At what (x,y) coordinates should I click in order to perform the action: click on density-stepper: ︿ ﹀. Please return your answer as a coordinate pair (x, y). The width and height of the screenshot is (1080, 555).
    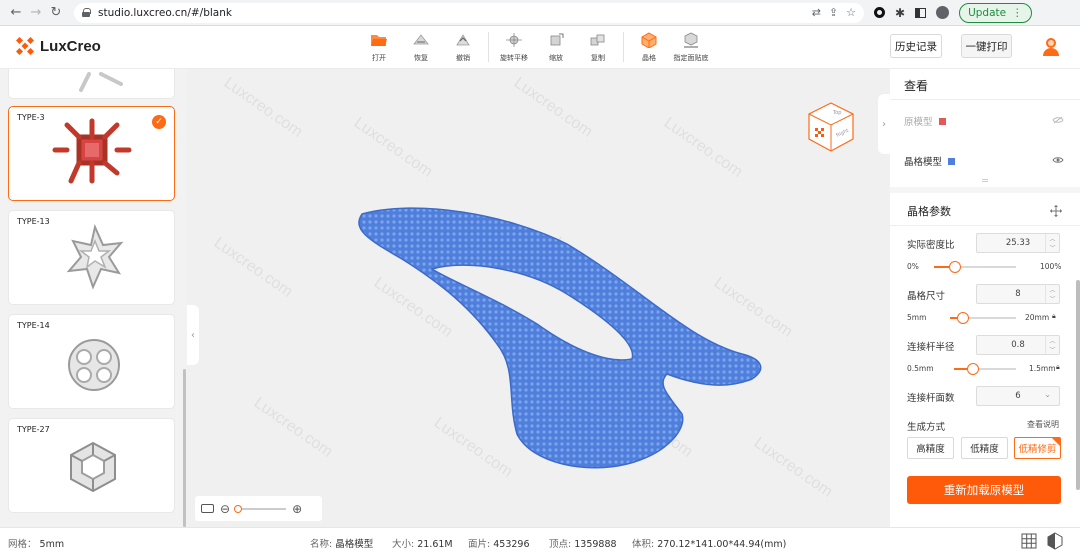
    Looking at the image, I should click on (1052, 243).